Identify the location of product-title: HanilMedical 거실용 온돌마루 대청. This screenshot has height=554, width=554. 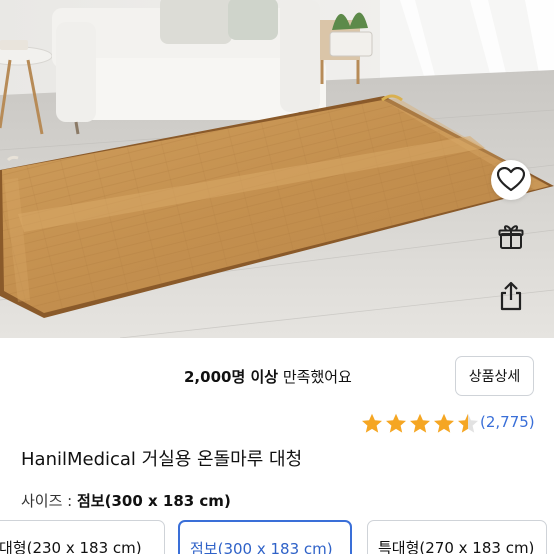
(162, 459).